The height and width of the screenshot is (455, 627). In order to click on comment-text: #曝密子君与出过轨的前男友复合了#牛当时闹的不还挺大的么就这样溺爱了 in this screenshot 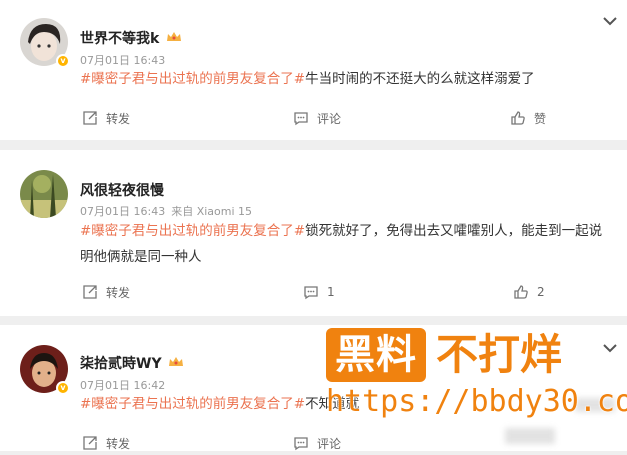, I will do `click(345, 79)`.